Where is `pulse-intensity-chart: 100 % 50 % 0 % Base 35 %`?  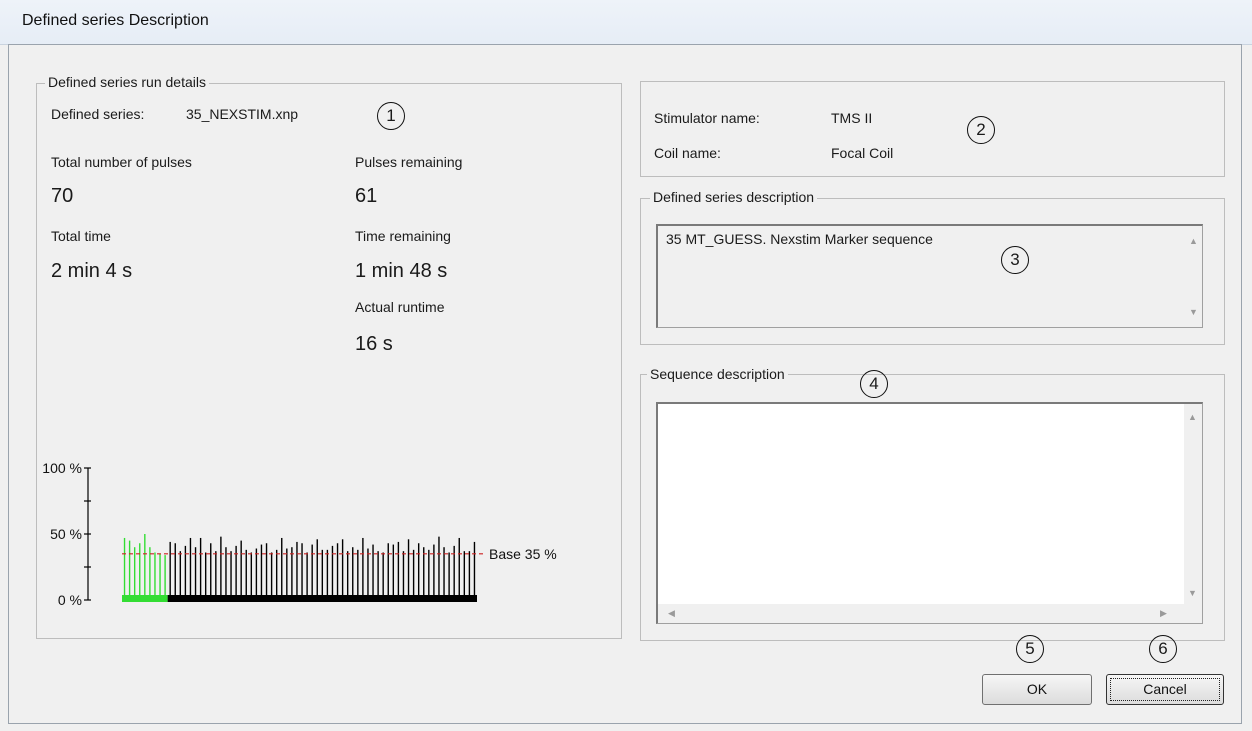 pulse-intensity-chart: 100 % 50 % 0 % Base 35 % is located at coordinates (299, 534).